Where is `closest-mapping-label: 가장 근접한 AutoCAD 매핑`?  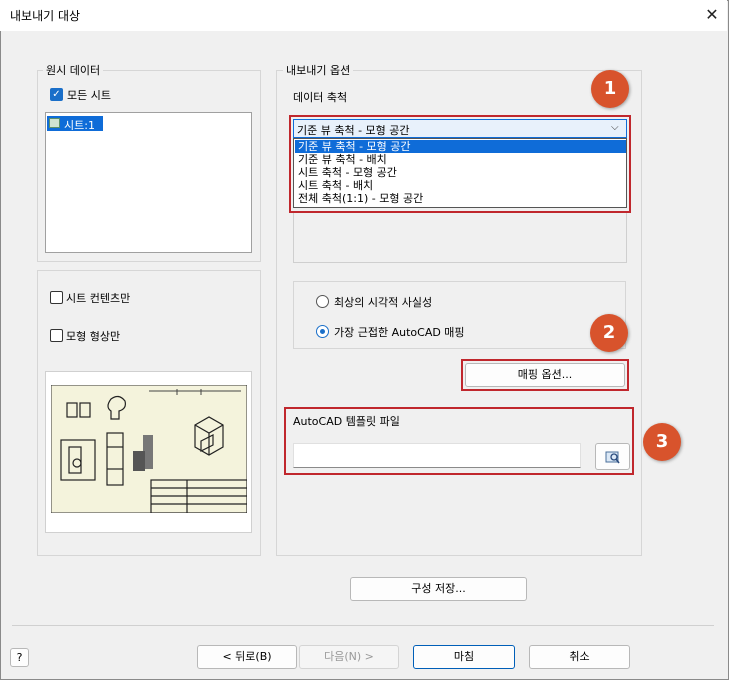
closest-mapping-label: 가장 근접한 AutoCAD 매핑 is located at coordinates (399, 332).